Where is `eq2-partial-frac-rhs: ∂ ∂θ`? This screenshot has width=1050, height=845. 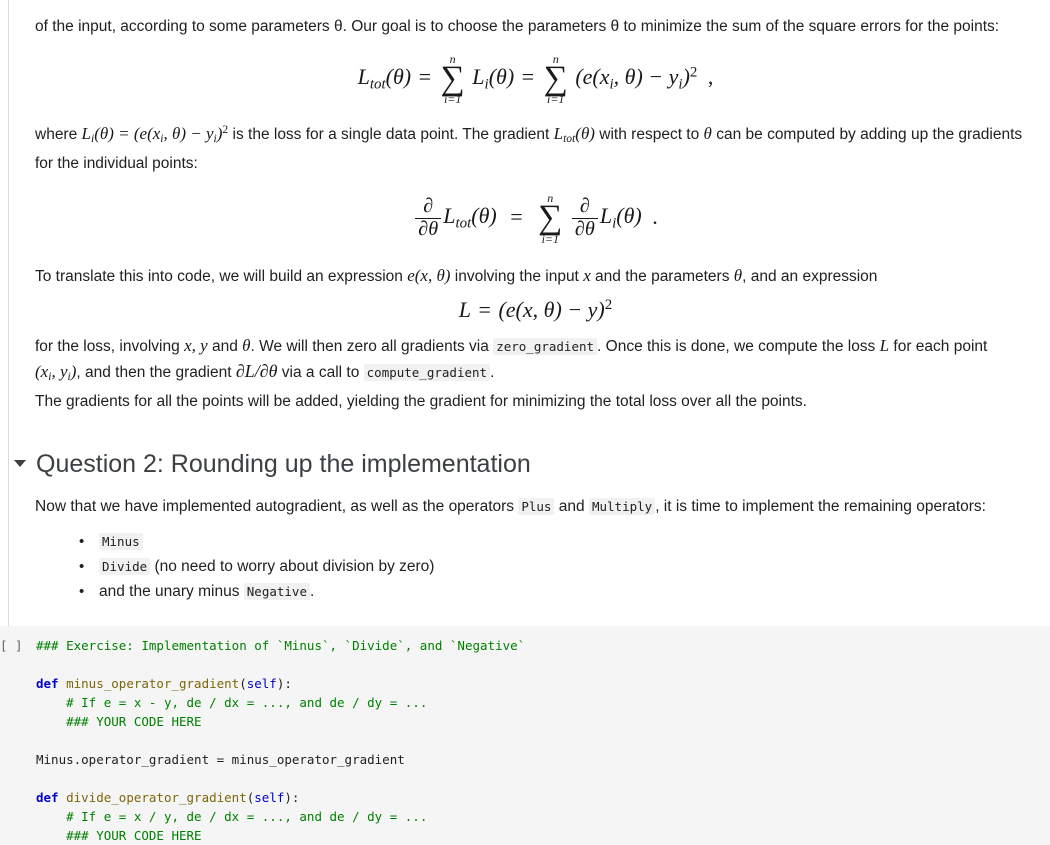
eq2-partial-frac-rhs: ∂ ∂θ is located at coordinates (584, 218).